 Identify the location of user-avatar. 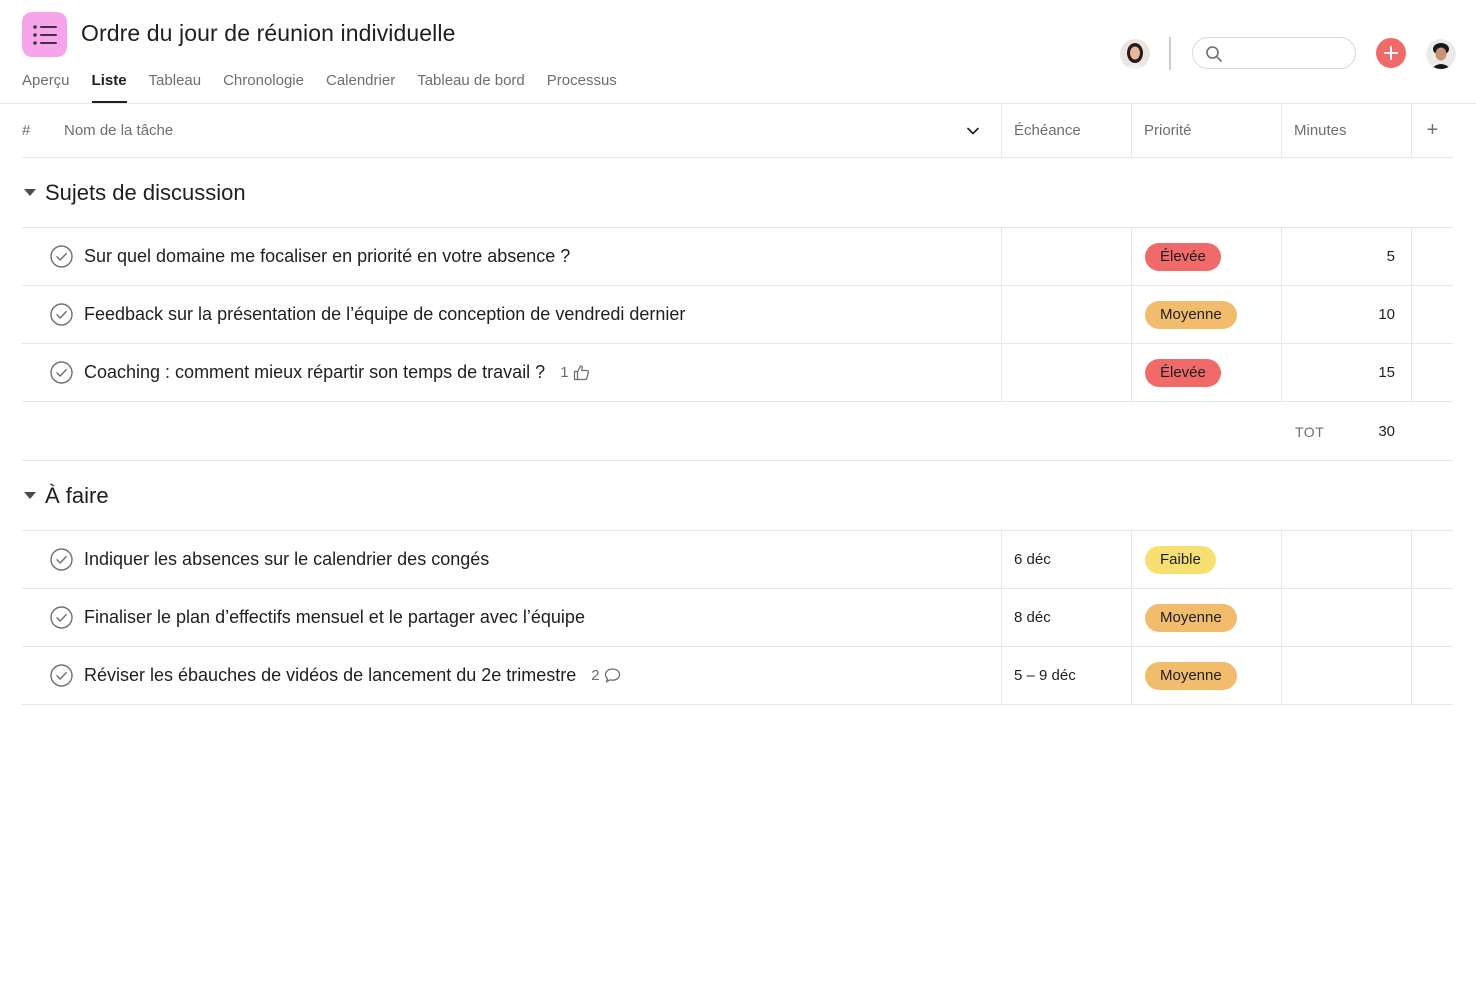
(1441, 54).